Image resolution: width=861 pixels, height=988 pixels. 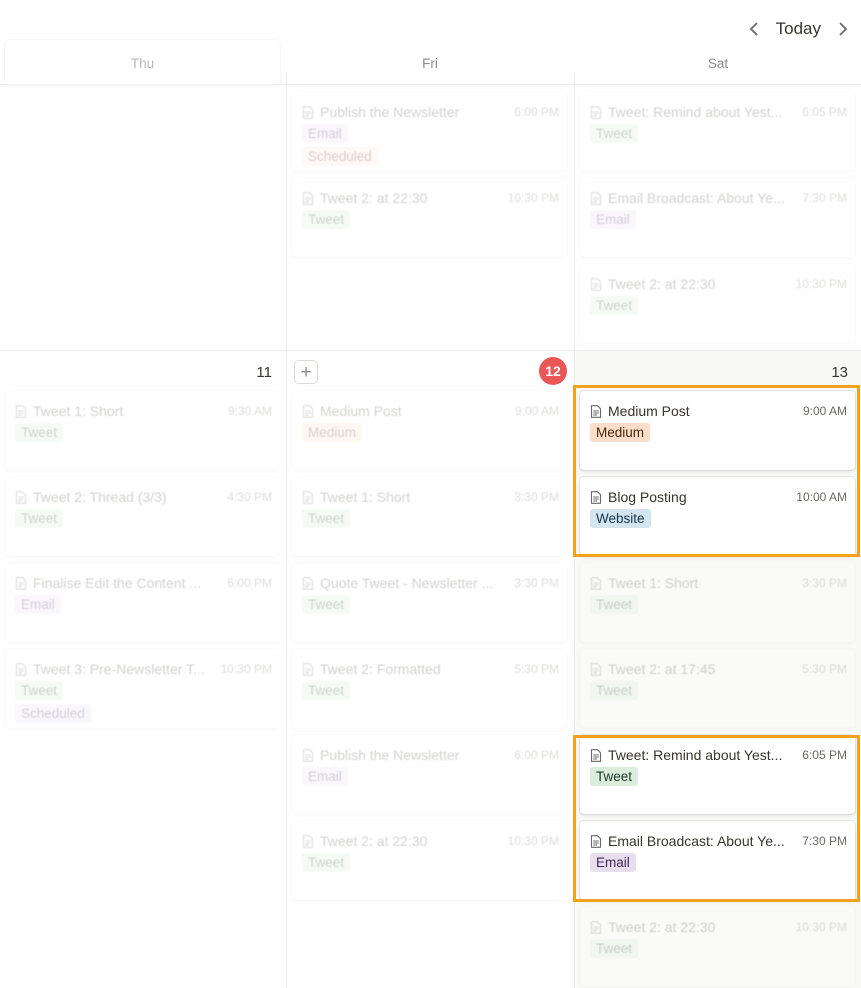 What do you see at coordinates (142, 430) in the screenshot?
I see `event-card: Tweet 1: Short 9:30 AM Tweet` at bounding box center [142, 430].